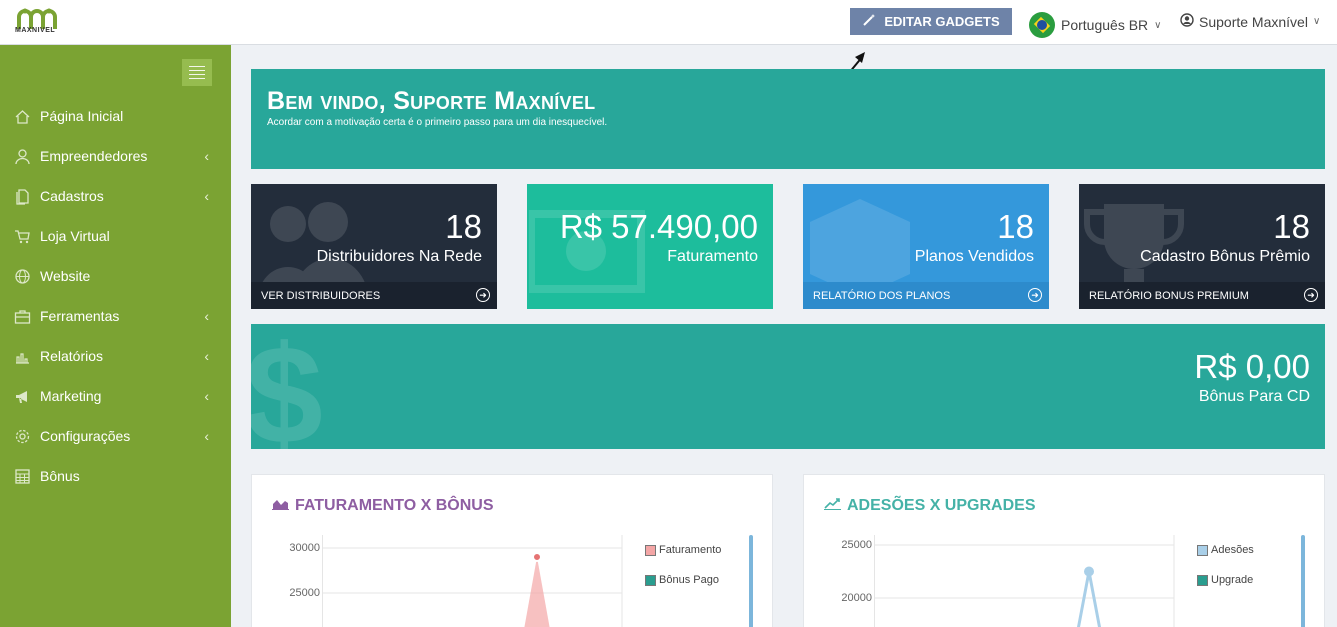  What do you see at coordinates (689, 580) in the screenshot?
I see `legend-label: Bônus Pago` at bounding box center [689, 580].